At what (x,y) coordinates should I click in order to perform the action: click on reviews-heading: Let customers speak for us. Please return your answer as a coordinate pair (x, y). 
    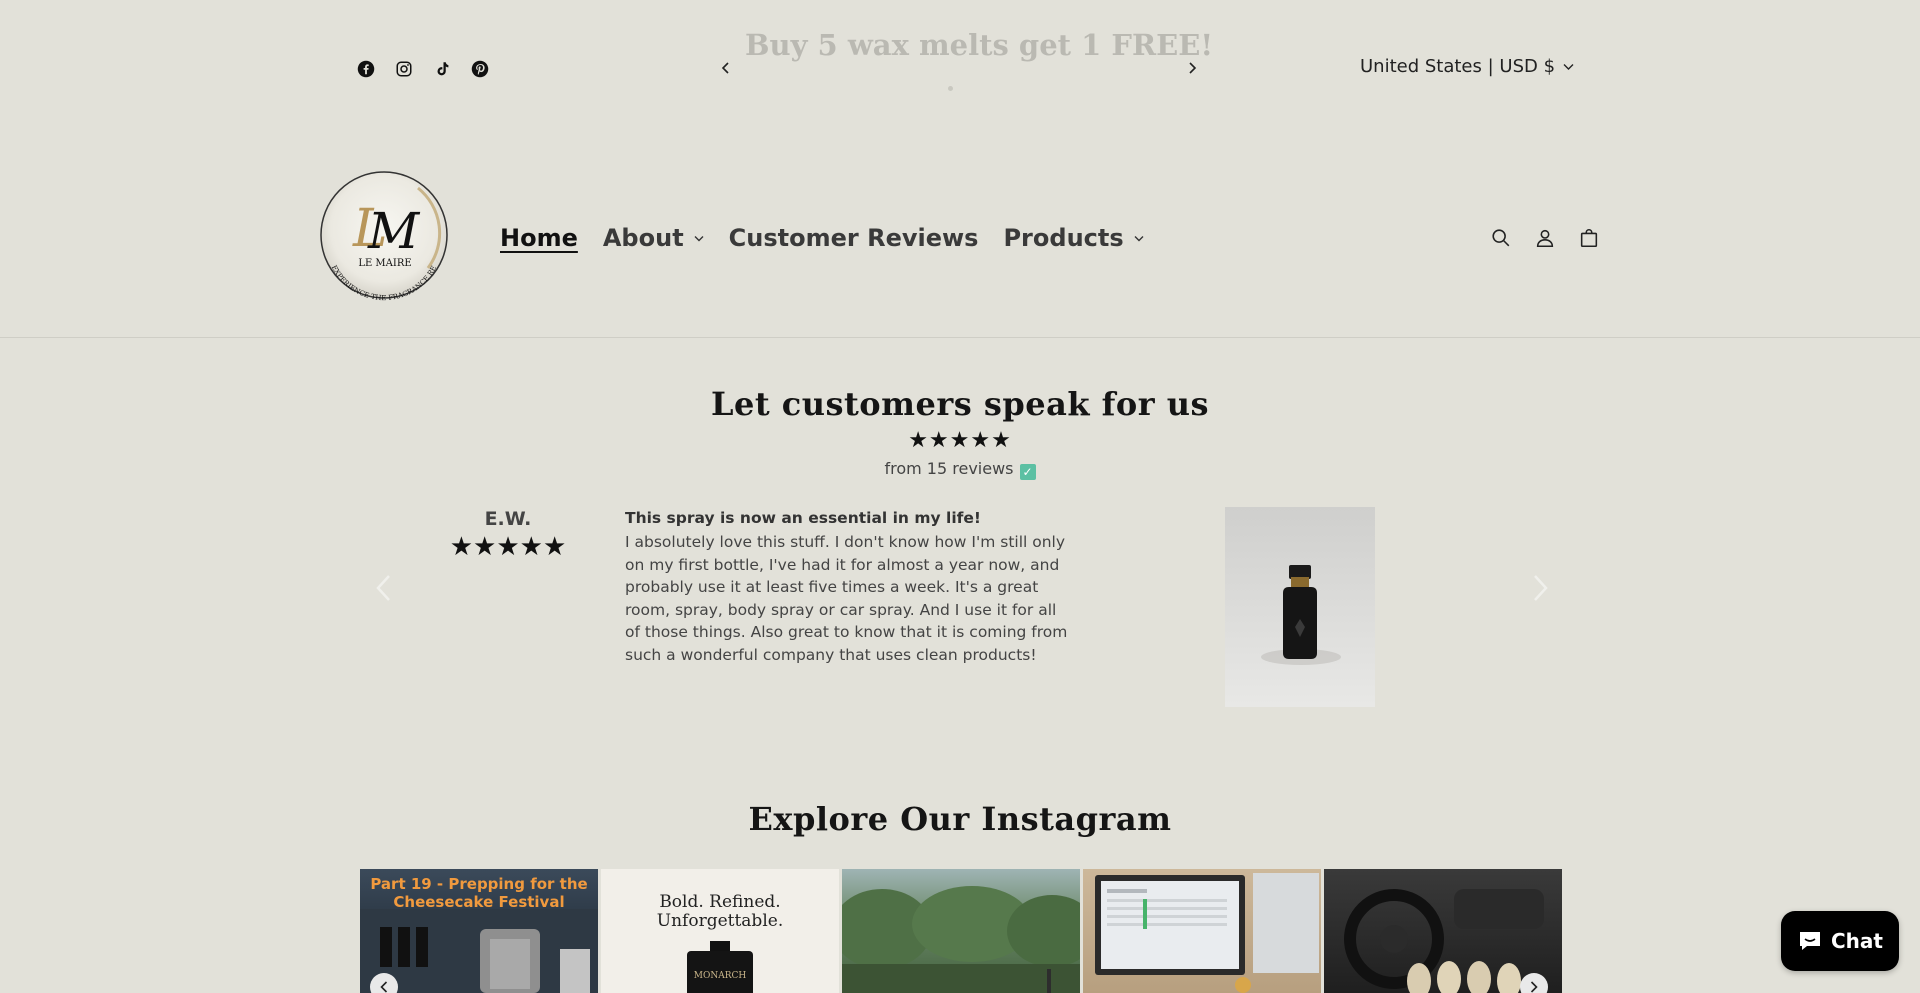
    Looking at the image, I should click on (960, 404).